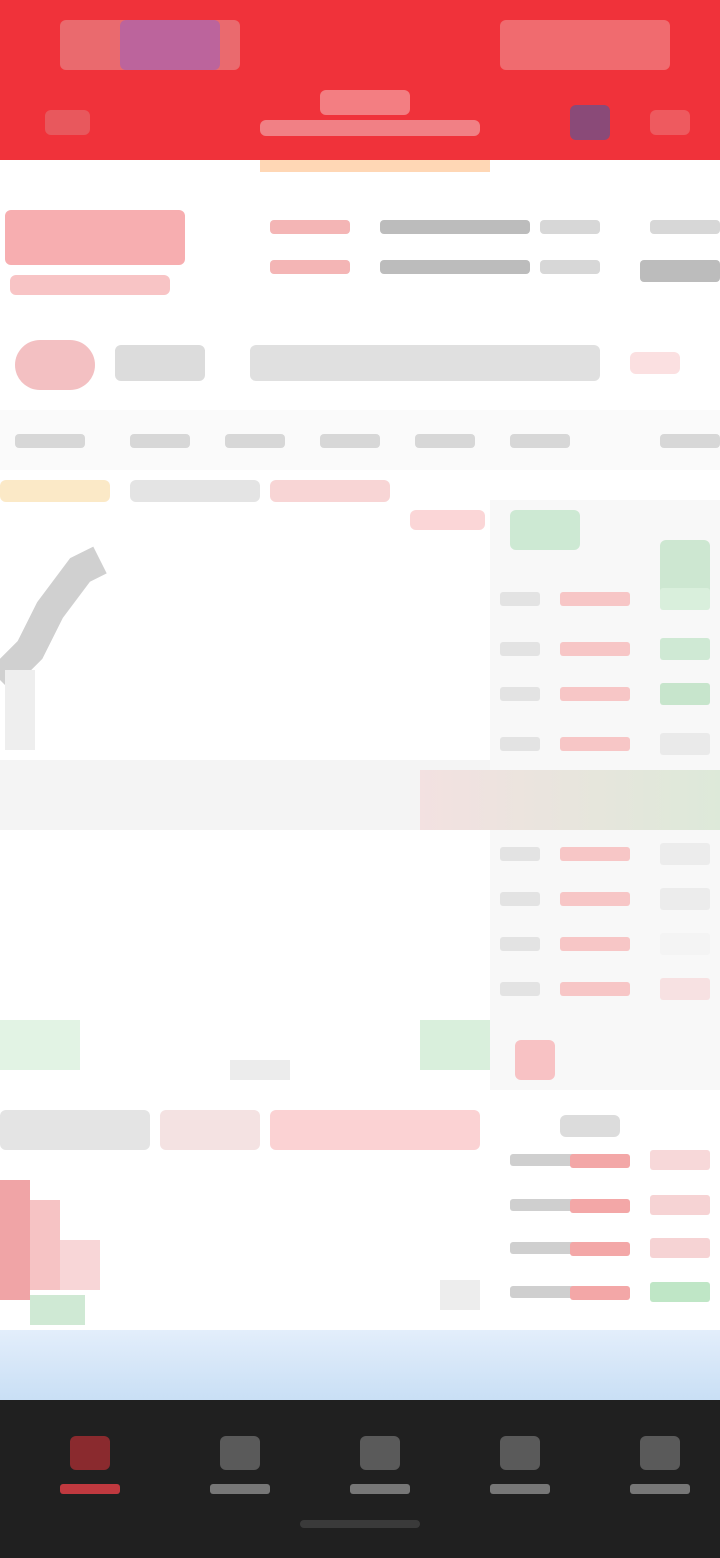 The height and width of the screenshot is (1558, 720). Describe the element at coordinates (360, 255) in the screenshot. I see `quote-summary` at that location.